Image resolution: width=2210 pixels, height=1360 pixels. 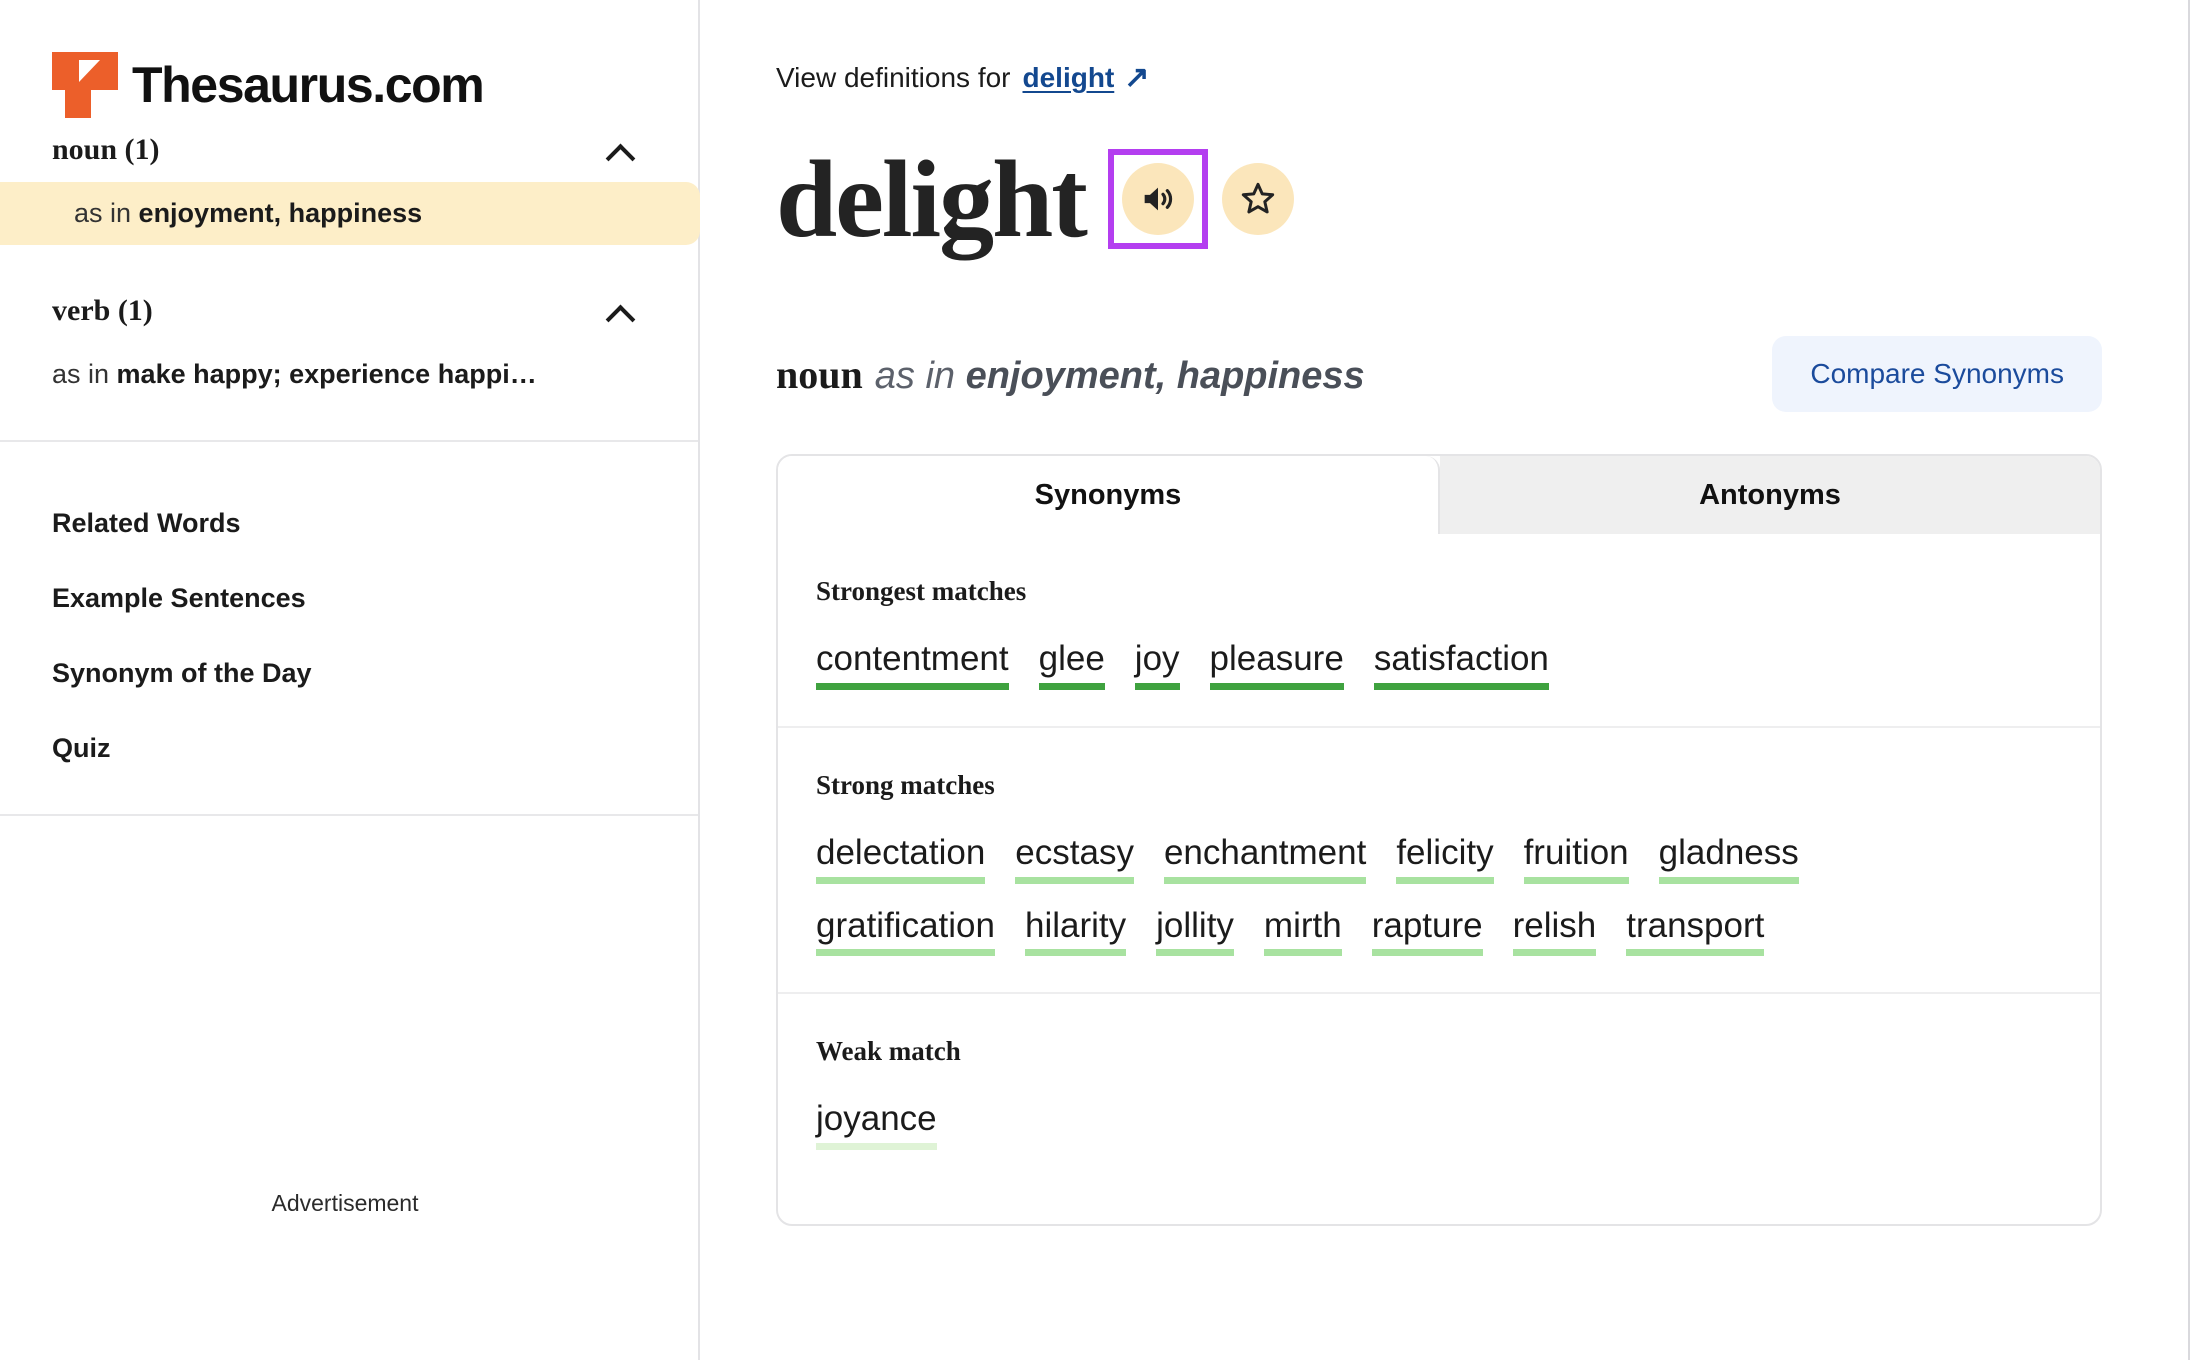 What do you see at coordinates (905, 784) in the screenshot?
I see `match-group-title: Strong matches` at bounding box center [905, 784].